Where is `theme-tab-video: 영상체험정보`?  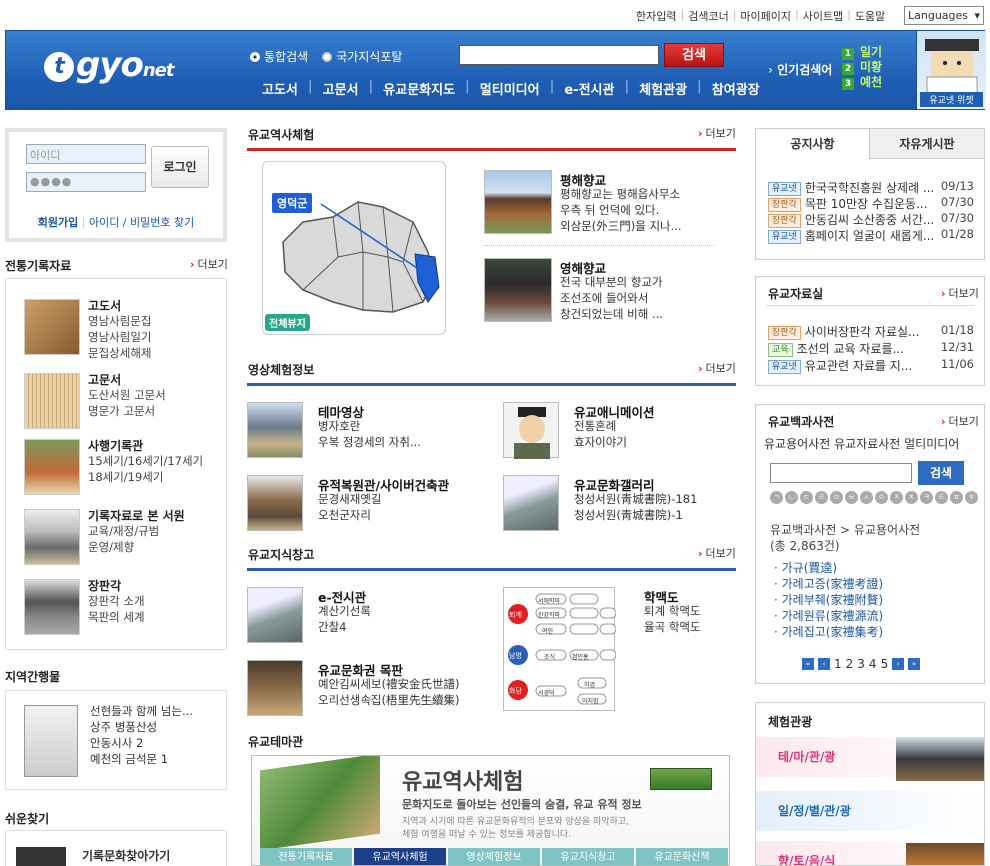
theme-tab-video: 영상체험정보 is located at coordinates (494, 856).